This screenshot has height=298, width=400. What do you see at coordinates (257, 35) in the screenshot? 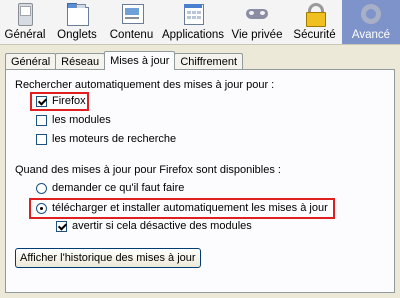
I see `pane-privacy-label: Vie privée` at bounding box center [257, 35].